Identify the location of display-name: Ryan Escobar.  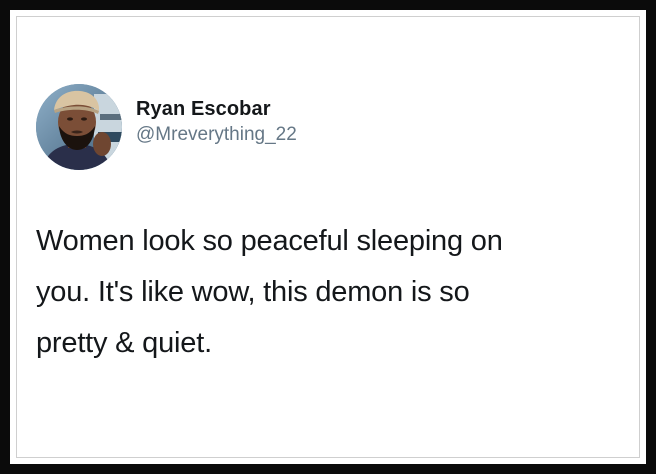
(216, 109).